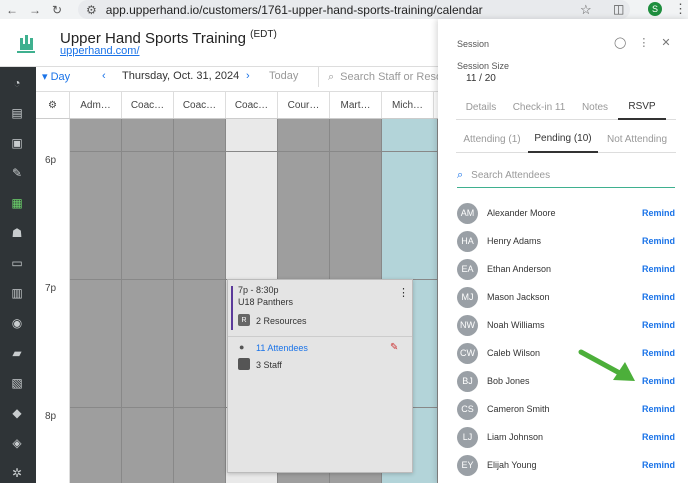 The width and height of the screenshot is (688, 483). What do you see at coordinates (244, 364) in the screenshot?
I see `staff-icon` at bounding box center [244, 364].